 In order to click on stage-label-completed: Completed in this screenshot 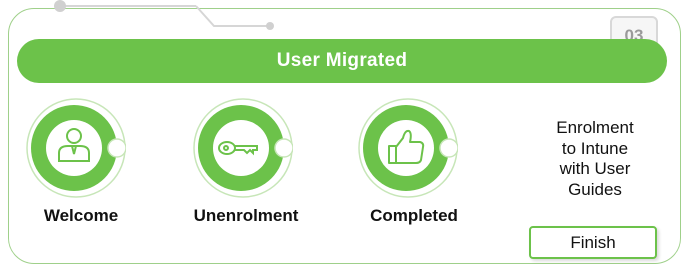, I will do `click(414, 215)`.